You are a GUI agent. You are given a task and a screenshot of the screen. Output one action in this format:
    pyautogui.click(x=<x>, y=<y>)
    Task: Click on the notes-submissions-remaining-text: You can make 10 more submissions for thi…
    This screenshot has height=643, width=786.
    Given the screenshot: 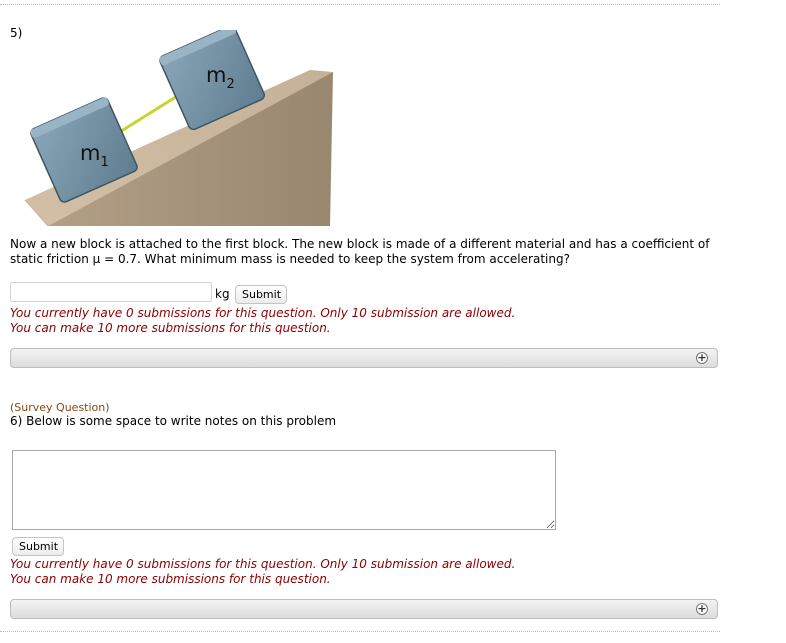 What is the action you would take?
    pyautogui.click(x=170, y=579)
    